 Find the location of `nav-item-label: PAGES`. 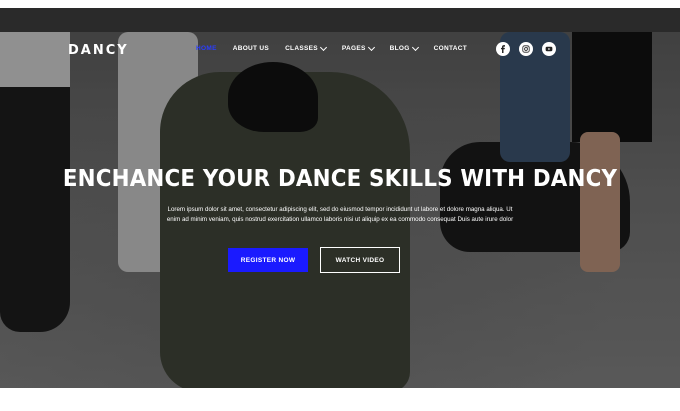

nav-item-label: PAGES is located at coordinates (353, 48).